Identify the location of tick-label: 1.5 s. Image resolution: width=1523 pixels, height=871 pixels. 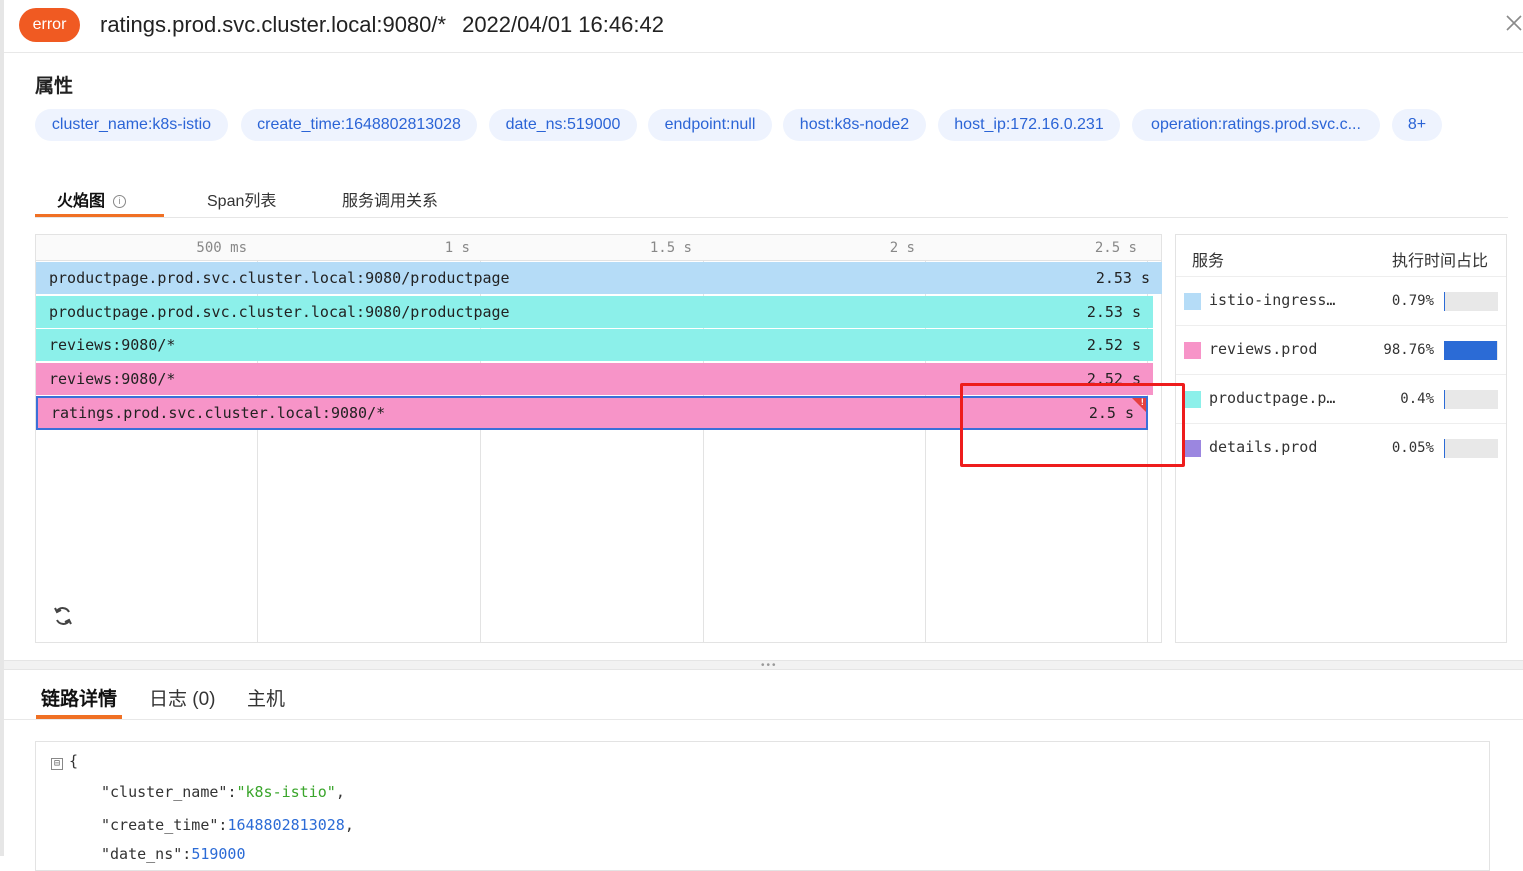
(670, 248).